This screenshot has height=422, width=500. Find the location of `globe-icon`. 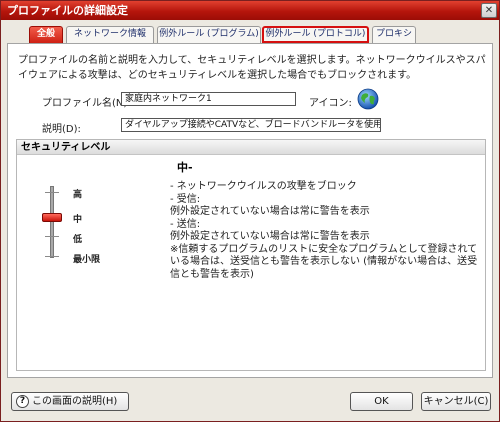

globe-icon is located at coordinates (368, 99).